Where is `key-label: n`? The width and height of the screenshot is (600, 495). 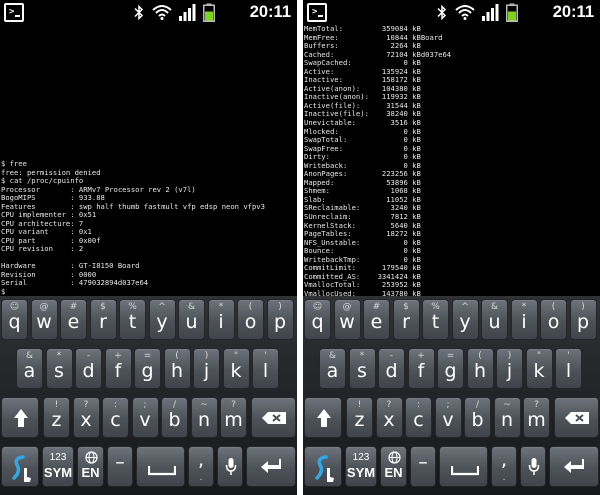 key-label: n is located at coordinates (204, 420).